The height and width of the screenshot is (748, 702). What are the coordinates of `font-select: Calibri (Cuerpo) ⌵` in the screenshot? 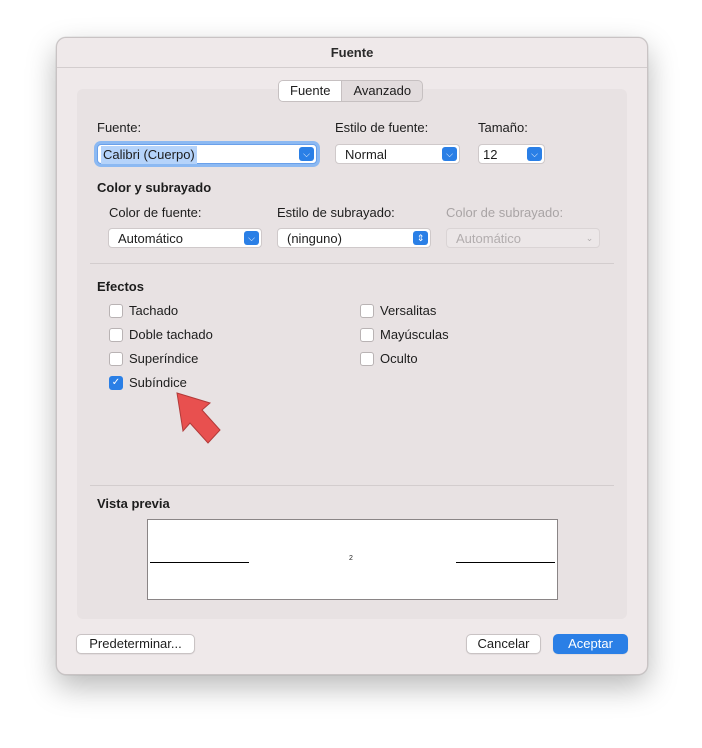 It's located at (207, 154).